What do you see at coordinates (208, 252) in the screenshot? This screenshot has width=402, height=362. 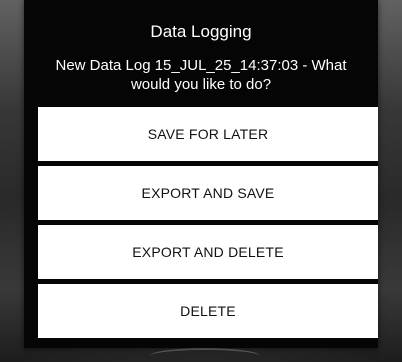 I see `export-and-delete-button: EXPORT AND DELETE` at bounding box center [208, 252].